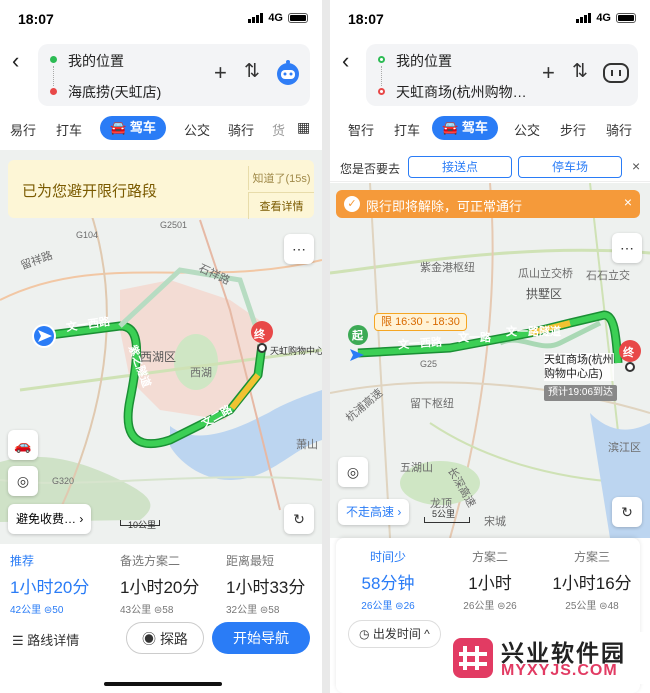 The height and width of the screenshot is (693, 650). What do you see at coordinates (22, 561) in the screenshot?
I see `option-tag: 推荐` at bounding box center [22, 561].